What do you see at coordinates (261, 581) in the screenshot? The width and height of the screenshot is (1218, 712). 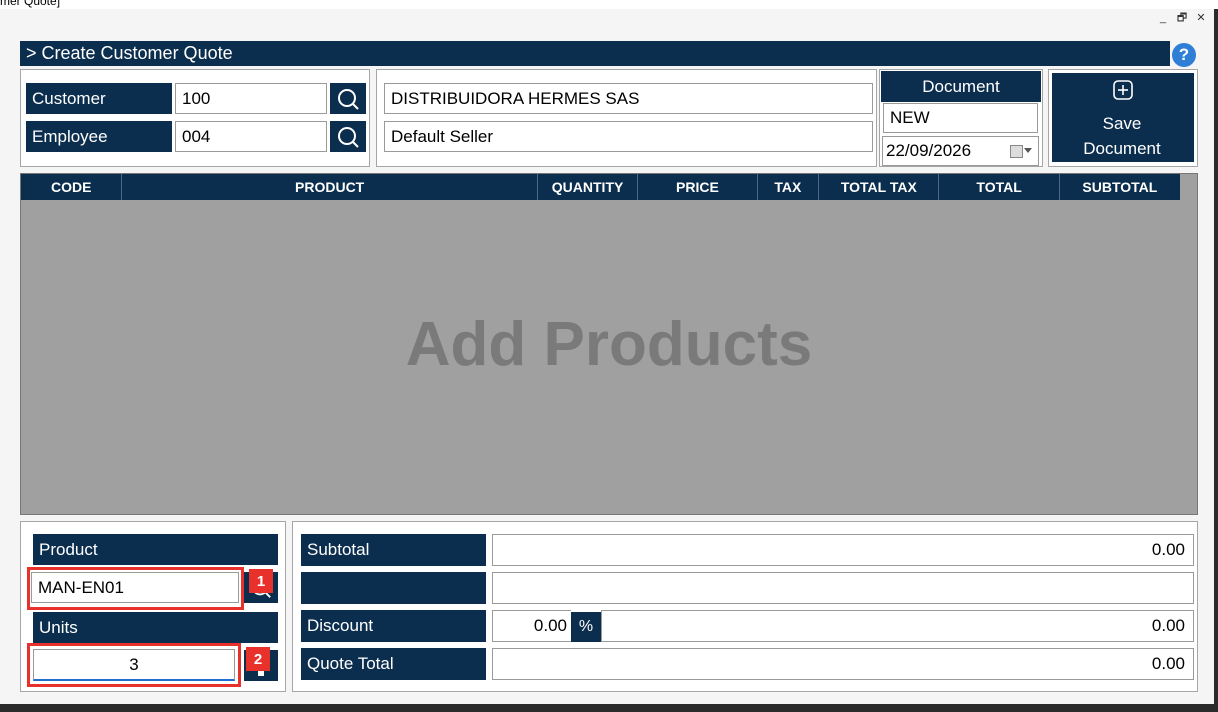 I see `annotation-badge-1: 1` at bounding box center [261, 581].